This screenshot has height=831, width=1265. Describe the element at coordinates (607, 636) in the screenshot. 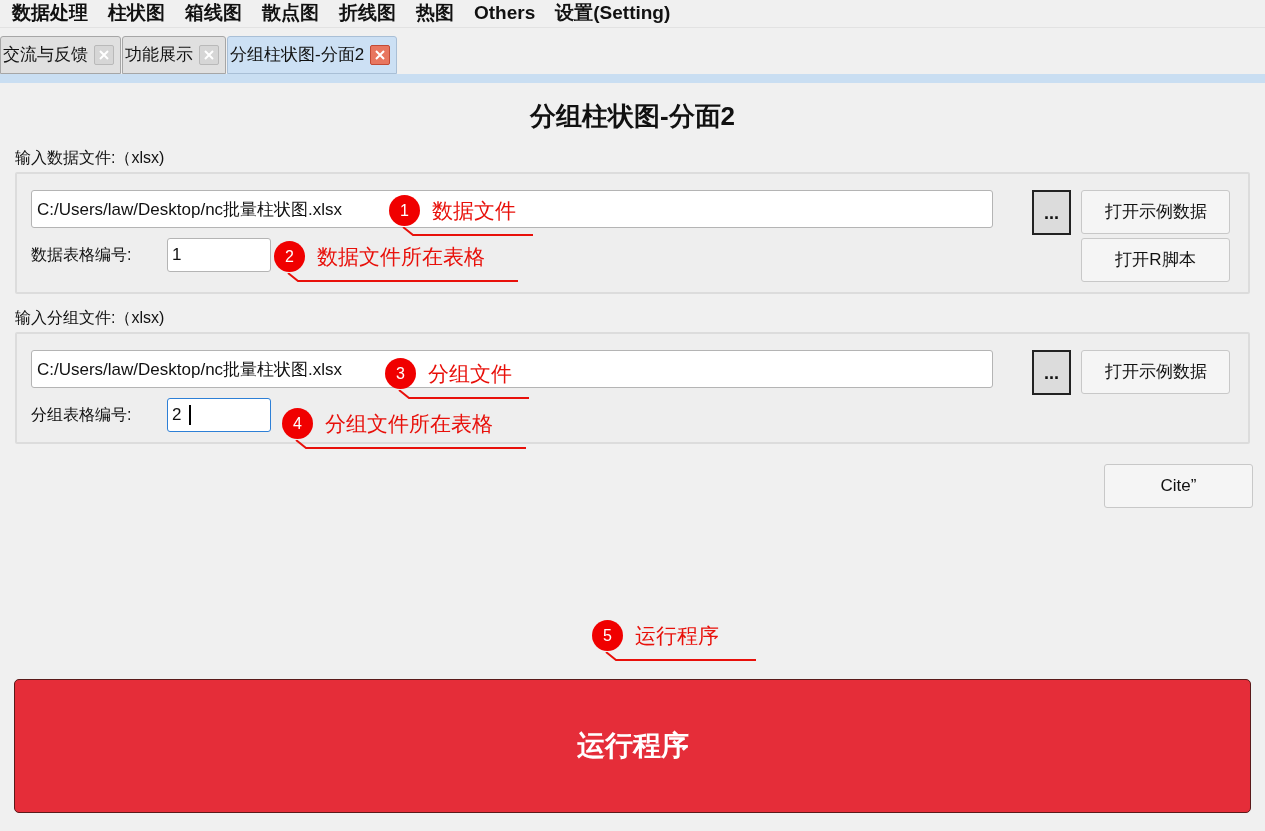

I see `number-badge: 5` at that location.